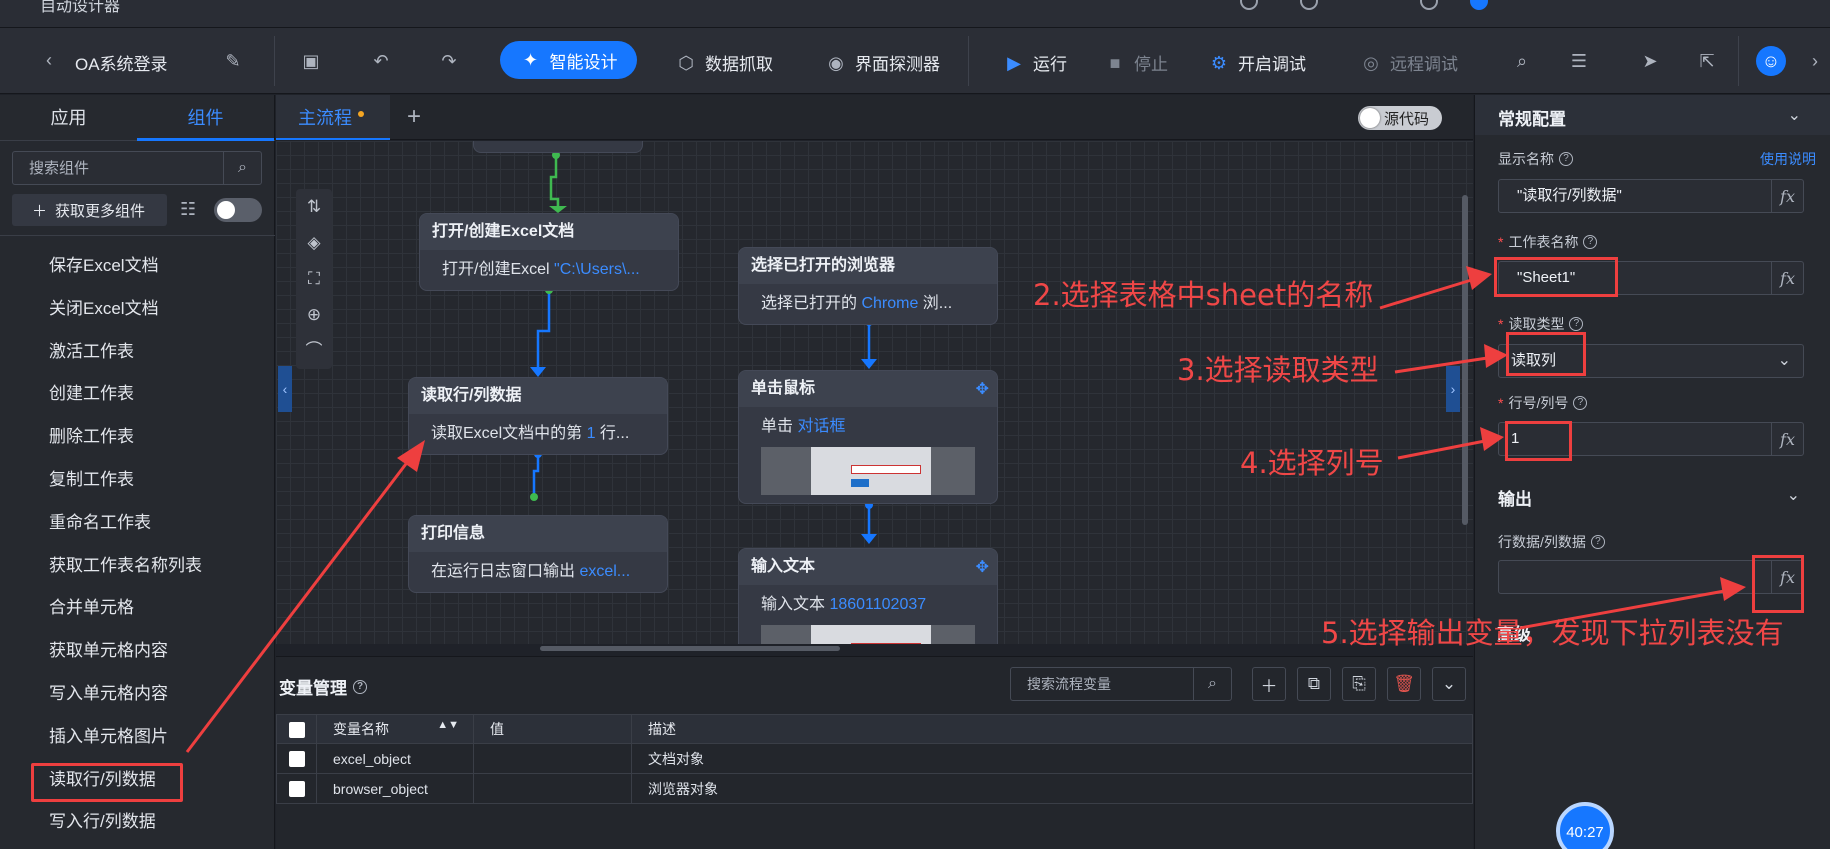 Image resolution: width=1830 pixels, height=849 pixels. Describe the element at coordinates (89, 210) in the screenshot. I see `get-more-components-button: ＋ 获取更多组件` at that location.